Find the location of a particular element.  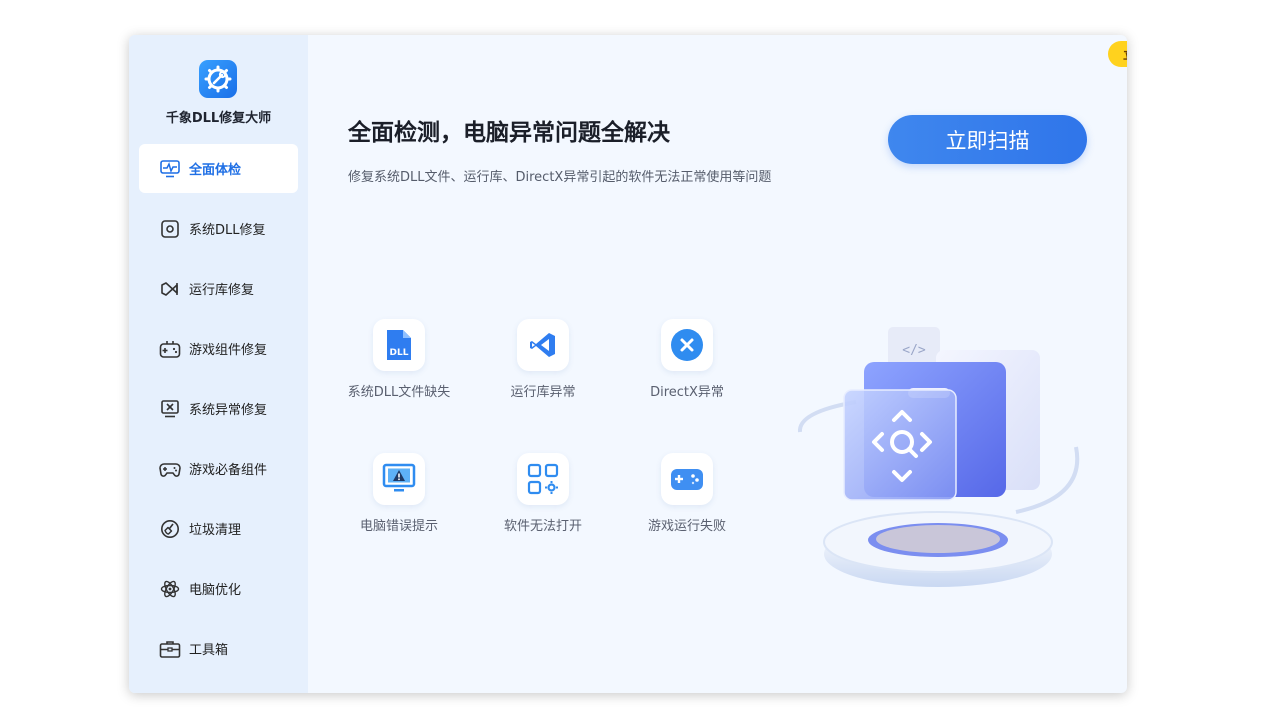

sidebar-item-label: 系统DLL修复 is located at coordinates (227, 230).